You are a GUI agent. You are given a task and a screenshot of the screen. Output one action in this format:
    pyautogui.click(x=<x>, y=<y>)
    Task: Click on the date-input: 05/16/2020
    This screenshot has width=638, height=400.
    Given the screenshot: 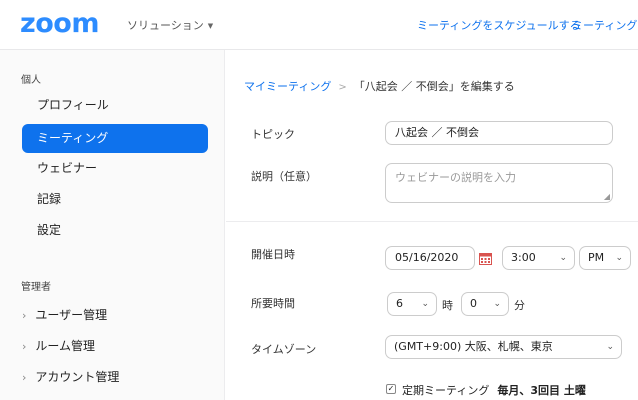 What is the action you would take?
    pyautogui.click(x=430, y=258)
    